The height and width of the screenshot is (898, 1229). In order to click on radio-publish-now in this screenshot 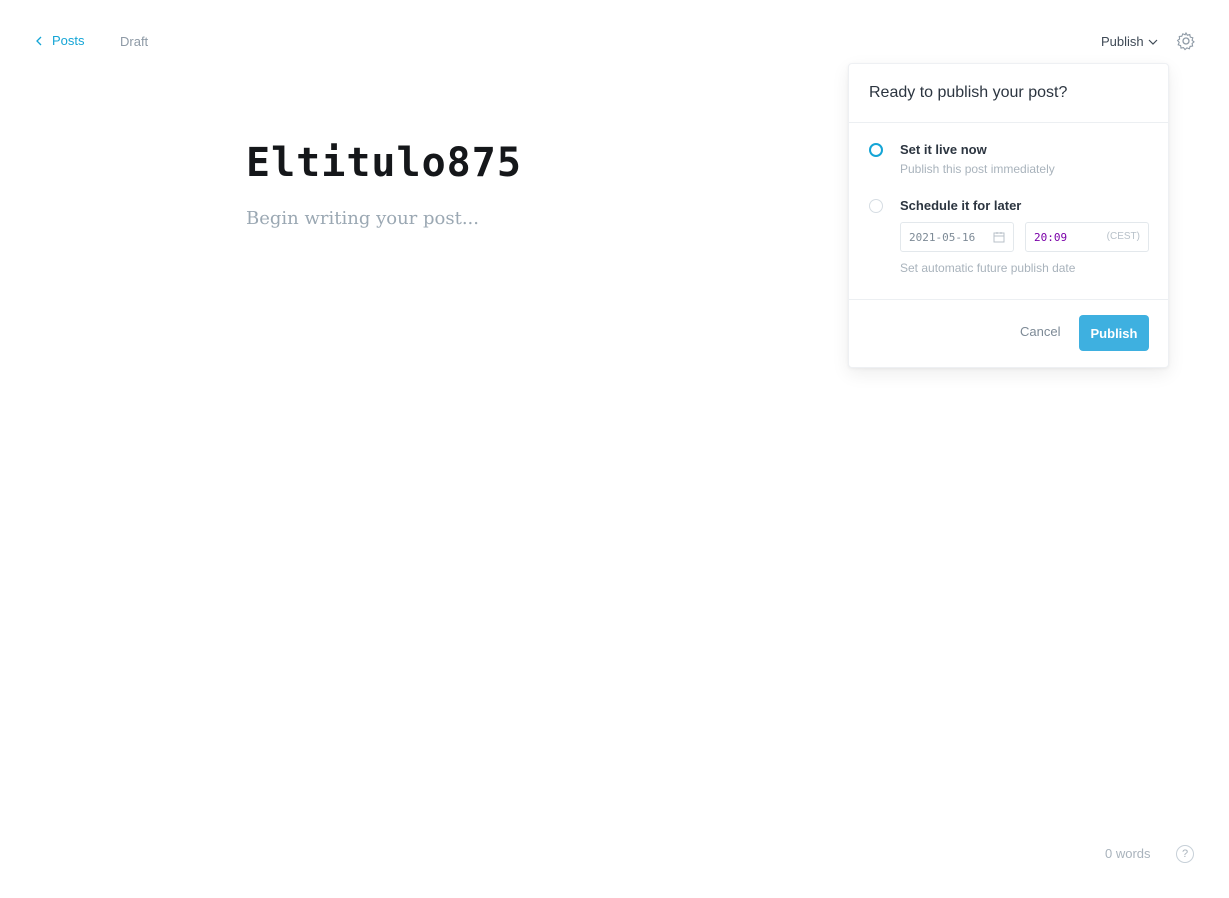, I will do `click(876, 150)`.